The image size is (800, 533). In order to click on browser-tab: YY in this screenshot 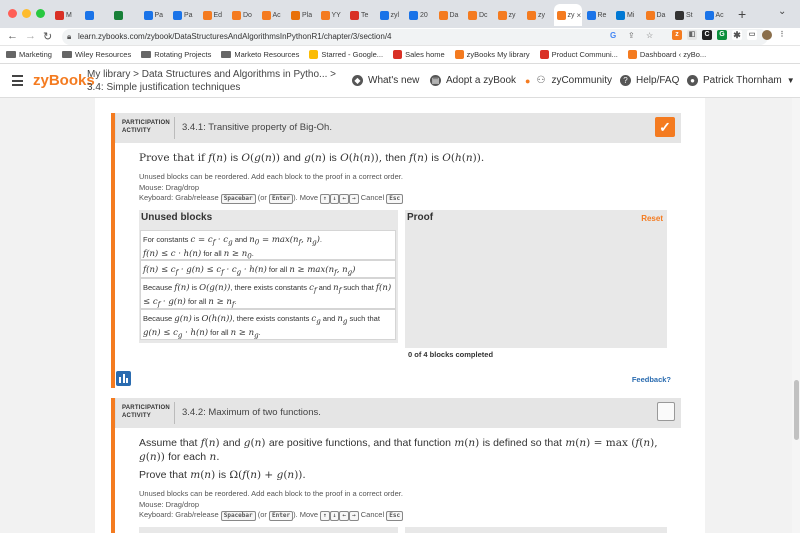, I will do `click(330, 15)`.